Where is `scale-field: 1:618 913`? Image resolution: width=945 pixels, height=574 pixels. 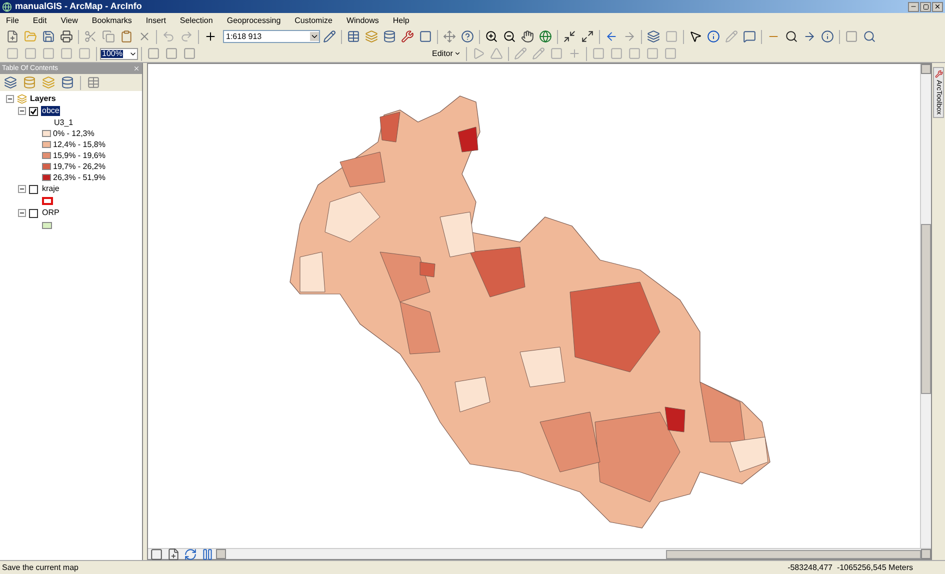
scale-field: 1:618 913 is located at coordinates (271, 36).